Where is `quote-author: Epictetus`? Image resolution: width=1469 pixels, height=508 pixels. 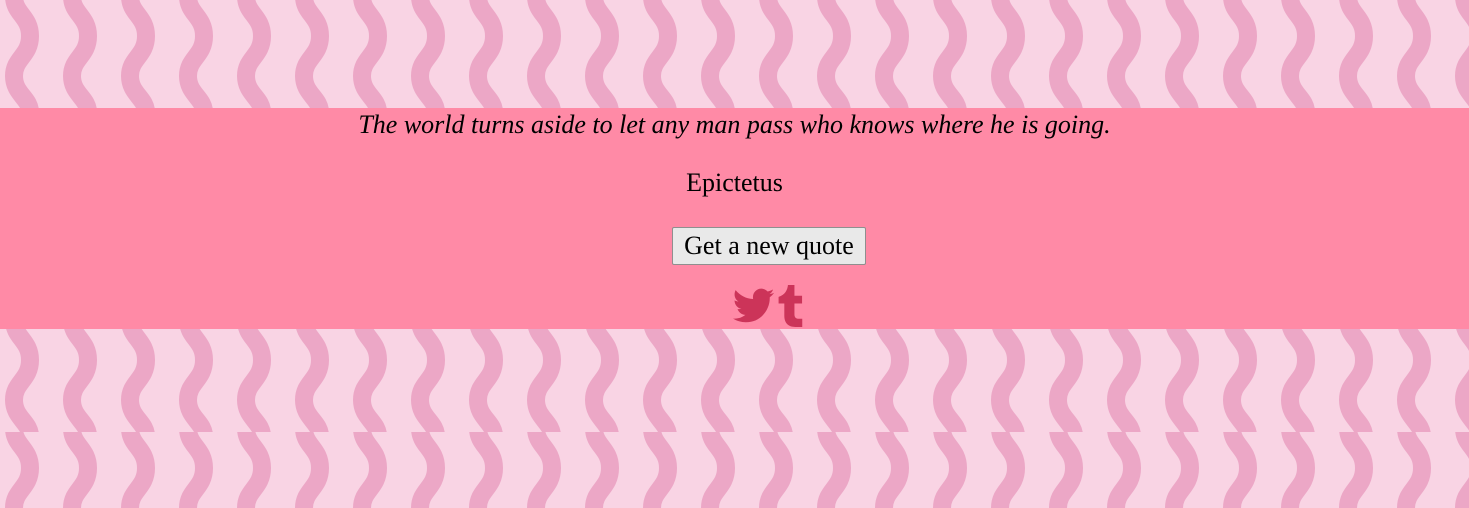 quote-author: Epictetus is located at coordinates (734, 182).